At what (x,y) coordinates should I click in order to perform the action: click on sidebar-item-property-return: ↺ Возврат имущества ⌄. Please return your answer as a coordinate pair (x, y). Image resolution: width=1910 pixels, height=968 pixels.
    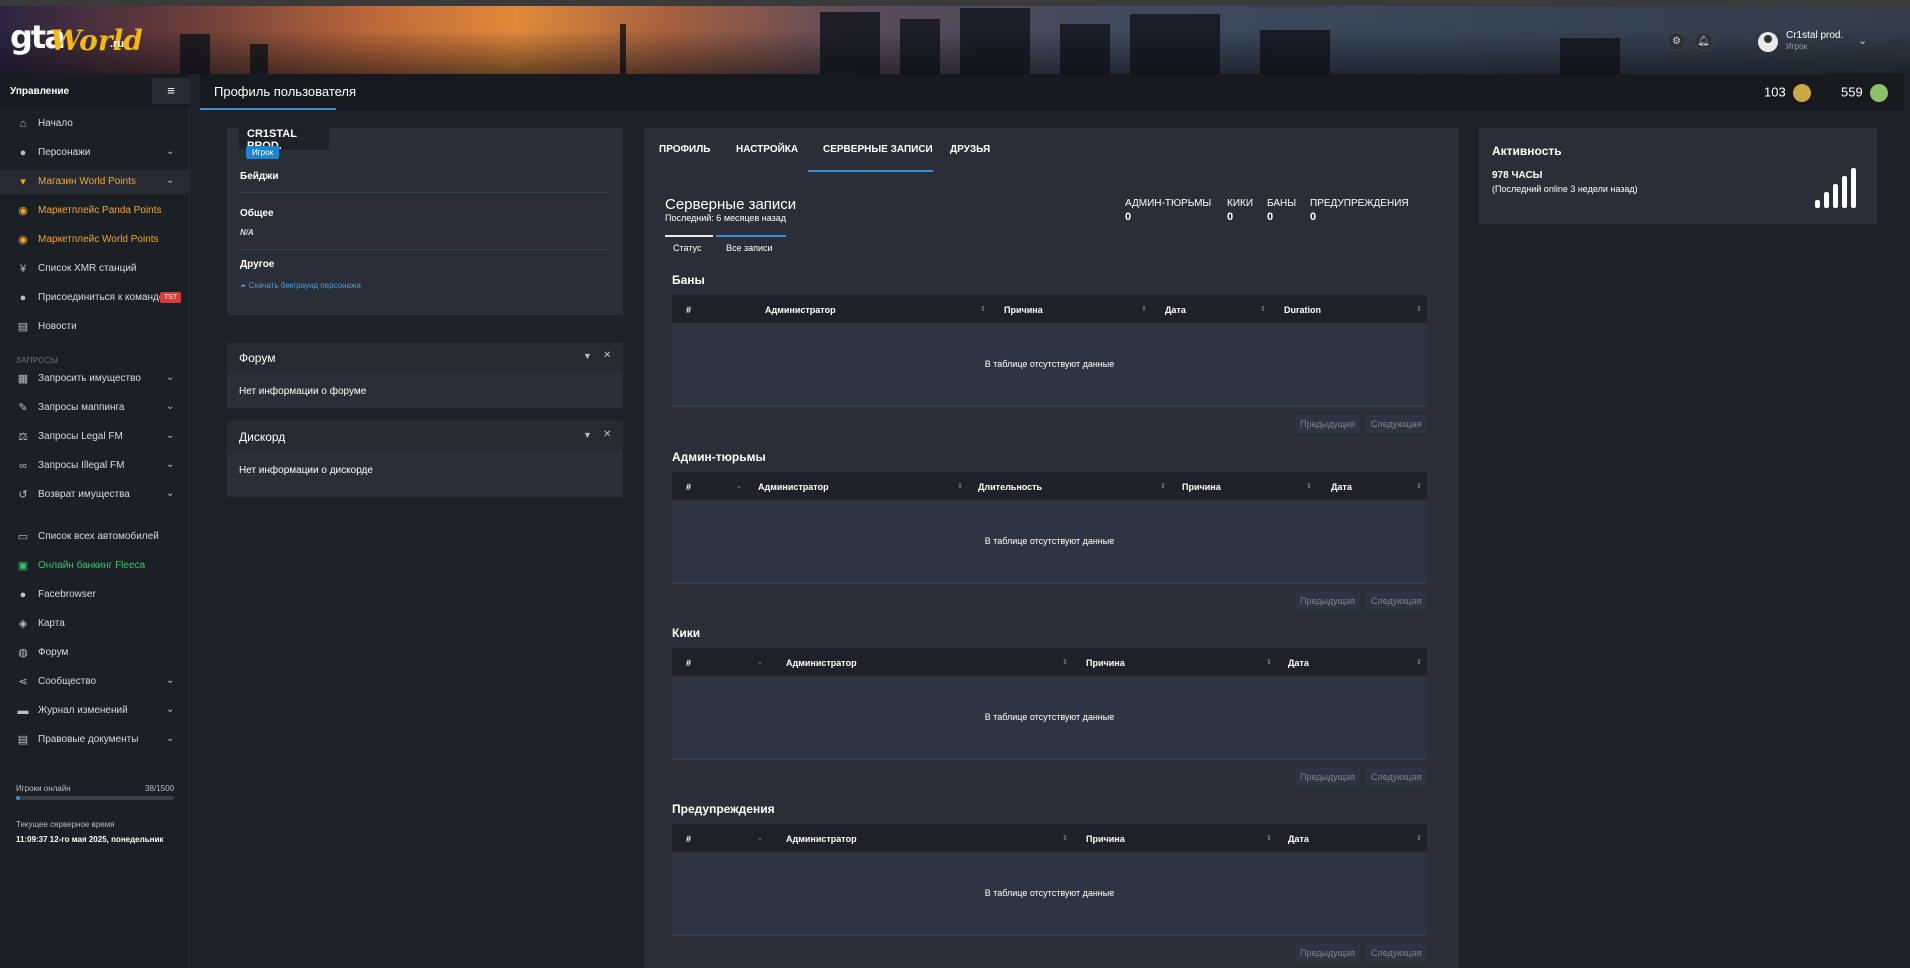
    Looking at the image, I should click on (95, 495).